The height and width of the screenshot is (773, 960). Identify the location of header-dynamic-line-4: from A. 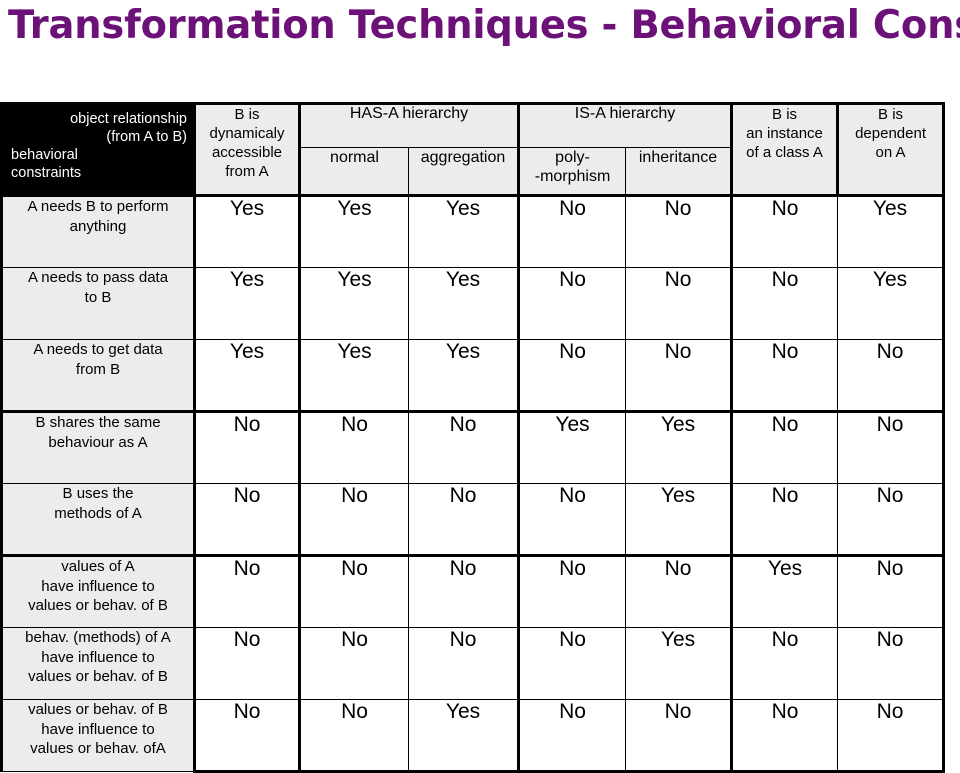
(247, 171).